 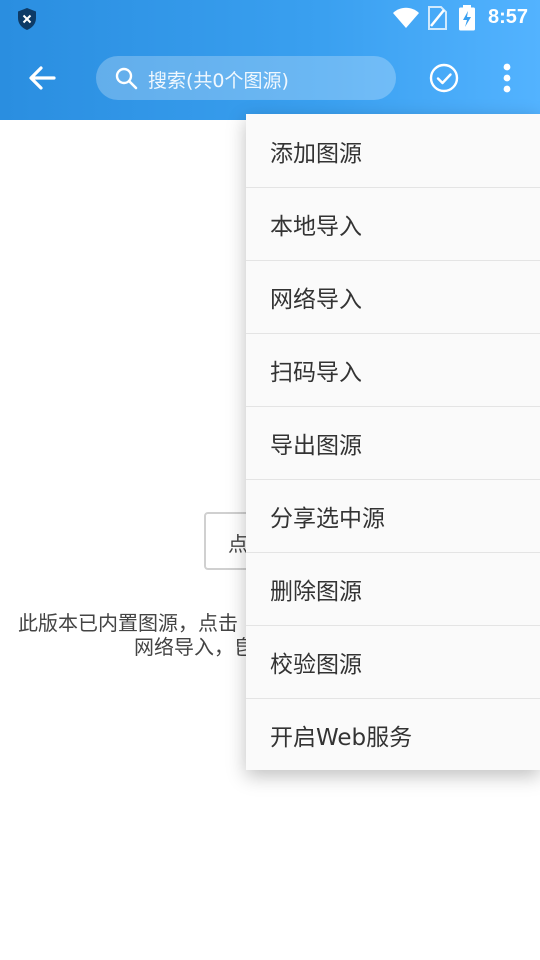 What do you see at coordinates (128, 623) in the screenshot?
I see `hint-line-1: 此版本已内置图源，点击` at bounding box center [128, 623].